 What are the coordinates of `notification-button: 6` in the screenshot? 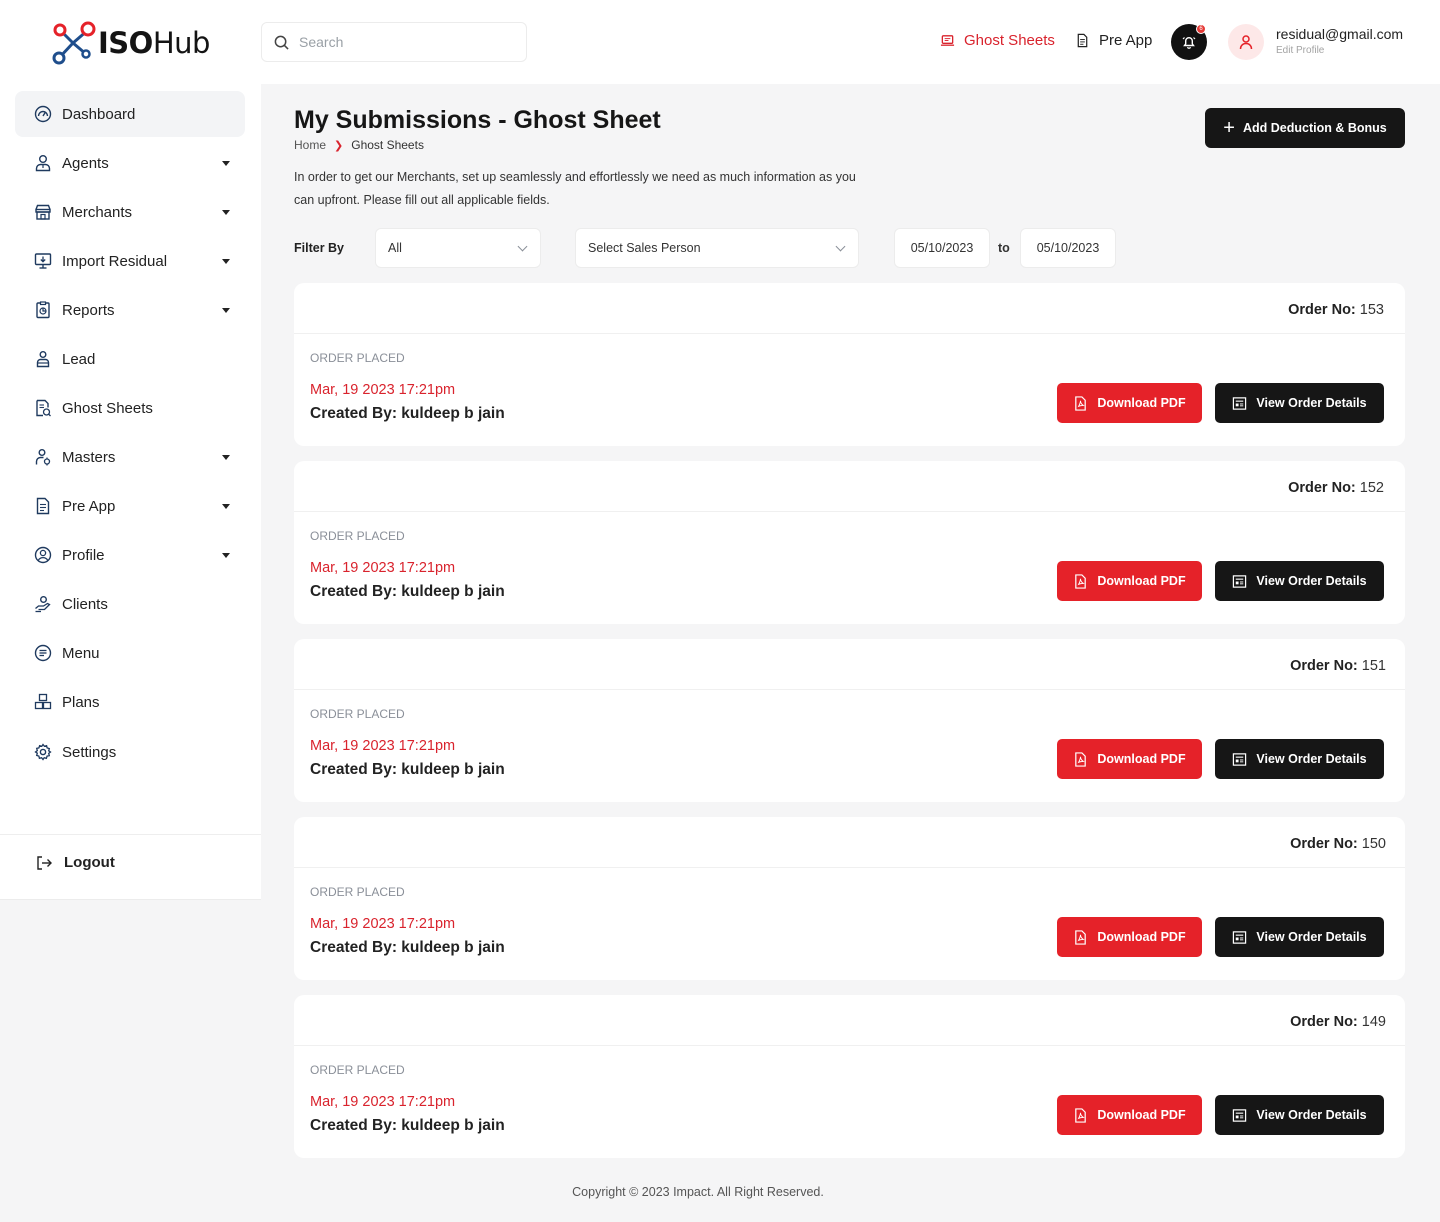 It's located at (1189, 42).